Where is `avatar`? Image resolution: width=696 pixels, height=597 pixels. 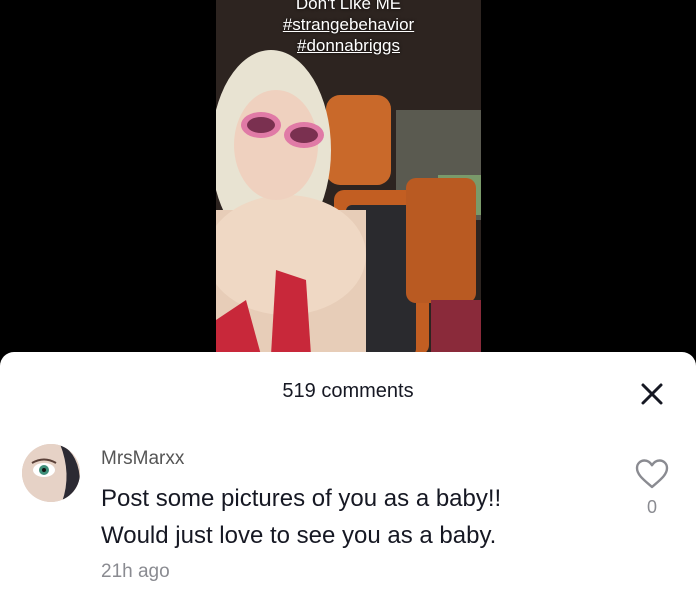
avatar is located at coordinates (51, 473).